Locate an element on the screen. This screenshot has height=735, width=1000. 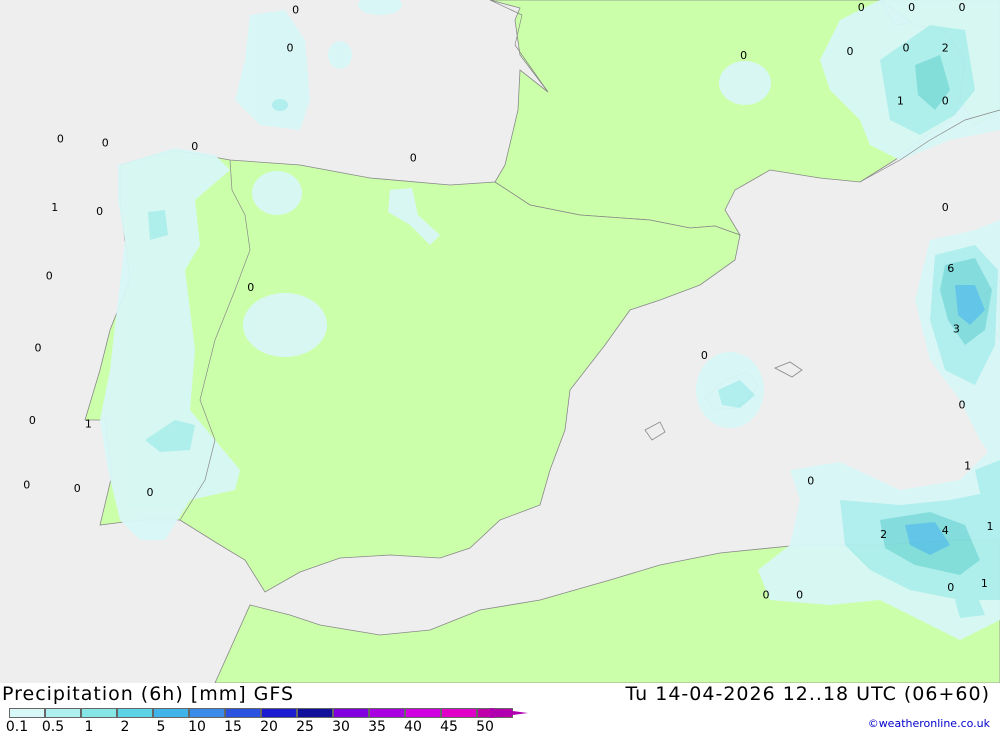
legend-arrow is located at coordinates (509, 713).